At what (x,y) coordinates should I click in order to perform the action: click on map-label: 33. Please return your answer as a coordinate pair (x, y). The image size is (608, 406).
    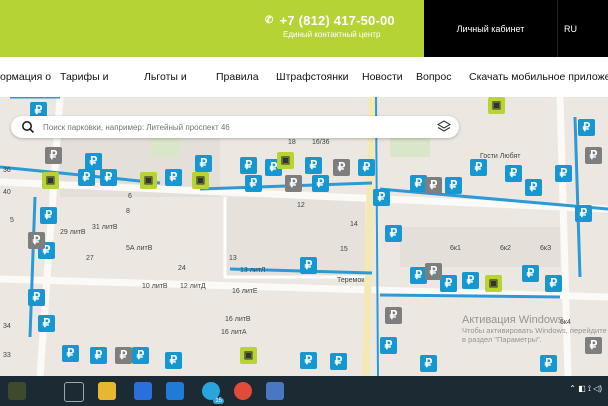
    Looking at the image, I should click on (7, 355).